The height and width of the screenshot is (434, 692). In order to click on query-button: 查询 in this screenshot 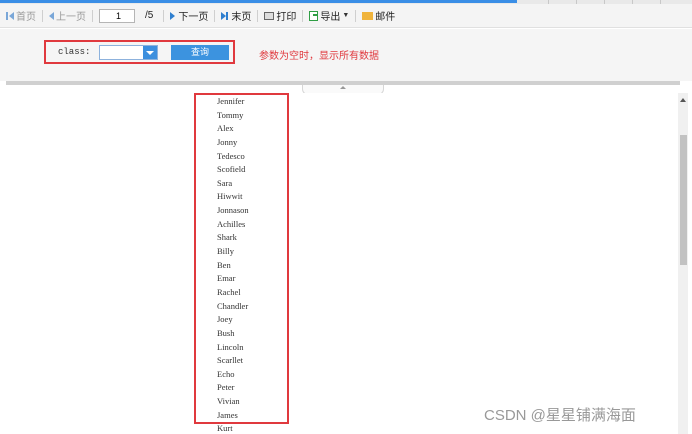, I will do `click(200, 52)`.